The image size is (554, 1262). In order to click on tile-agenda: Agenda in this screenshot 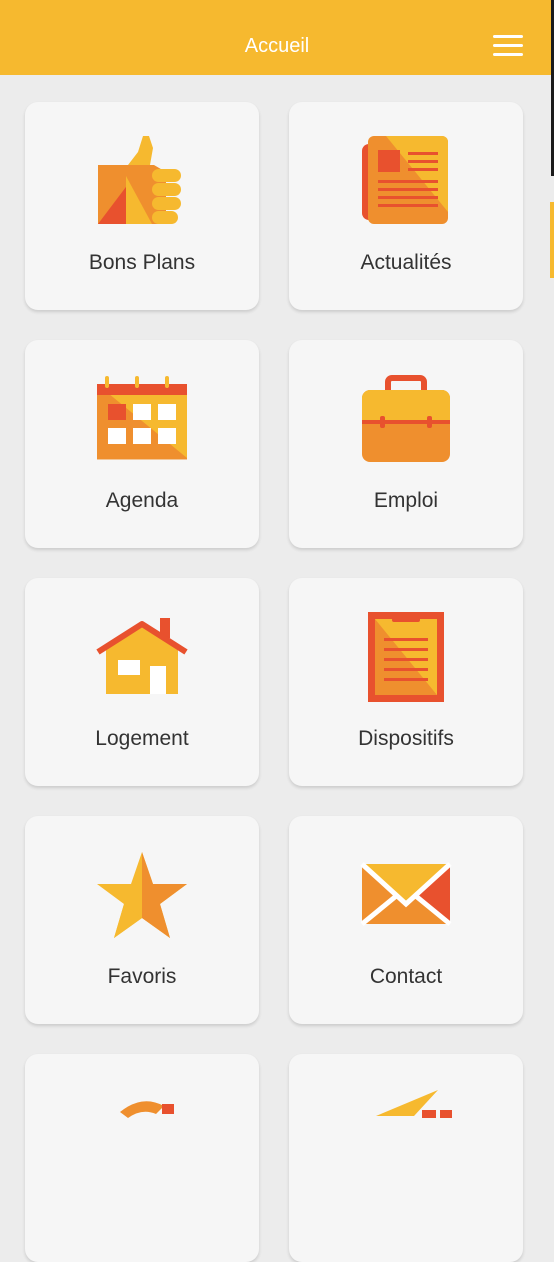, I will do `click(142, 444)`.